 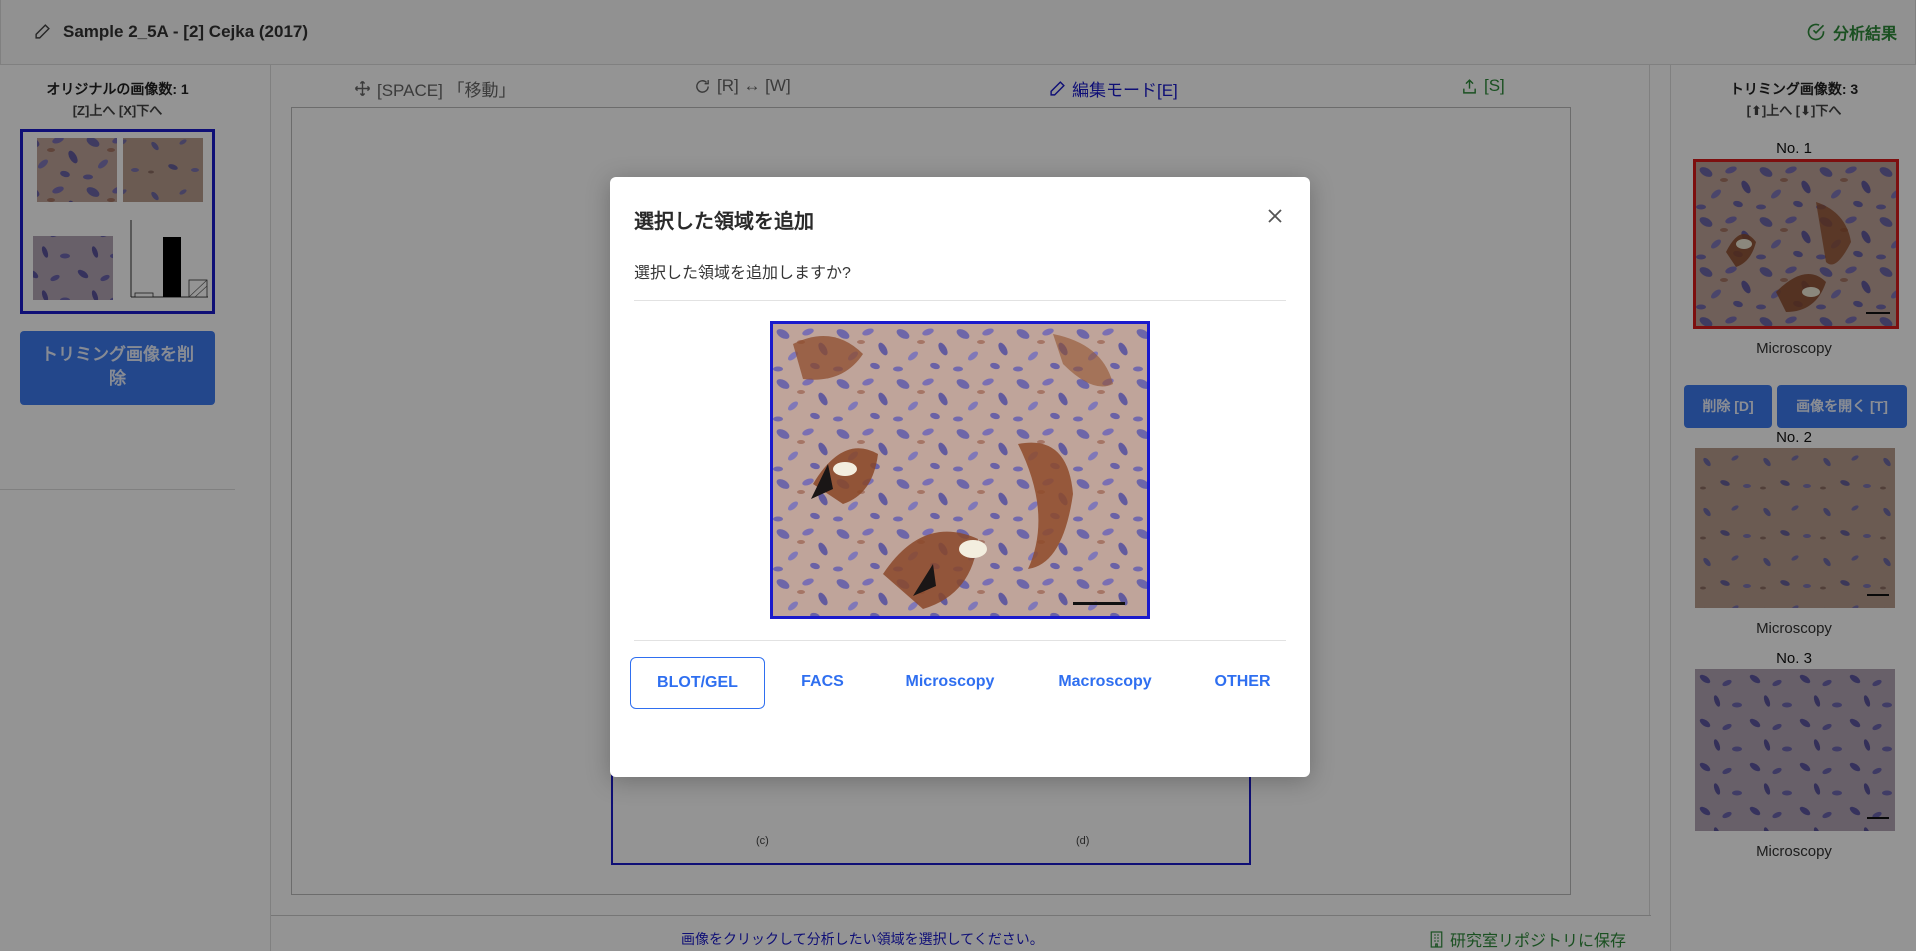 I want to click on close-icon, so click(x=1275, y=216).